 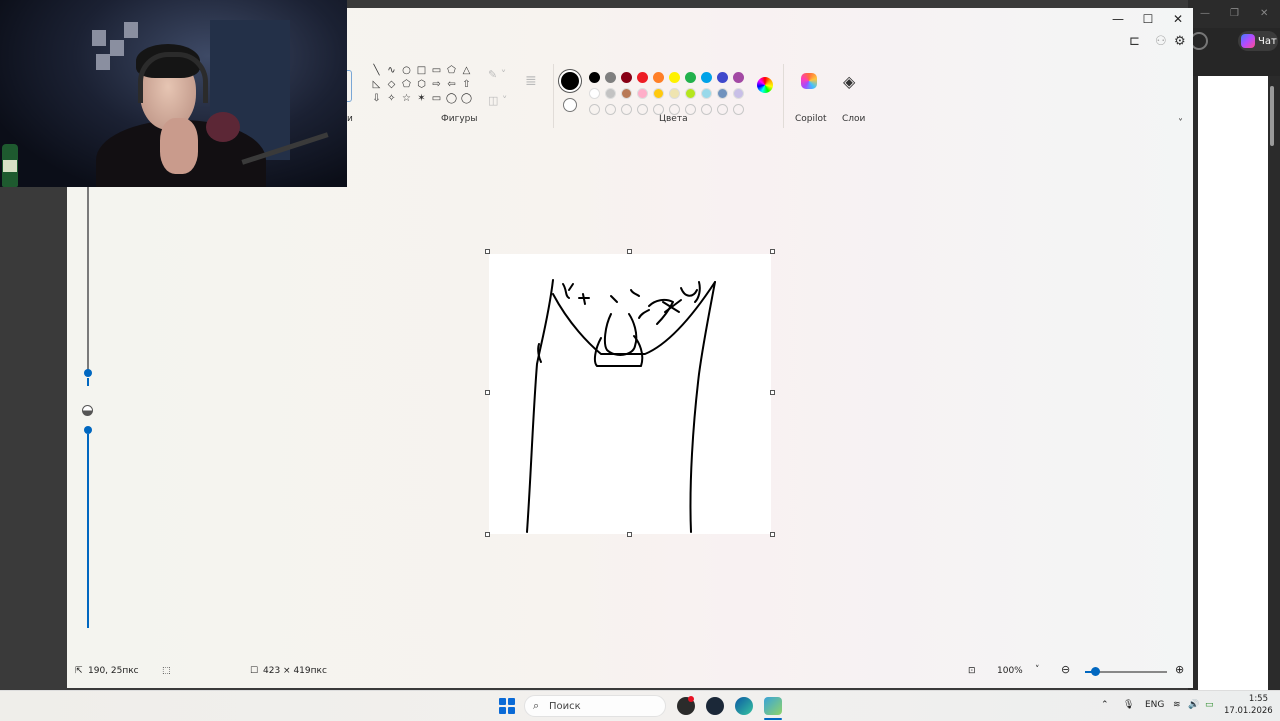 I want to click on opacity-slider-track, so click(x=88, y=531).